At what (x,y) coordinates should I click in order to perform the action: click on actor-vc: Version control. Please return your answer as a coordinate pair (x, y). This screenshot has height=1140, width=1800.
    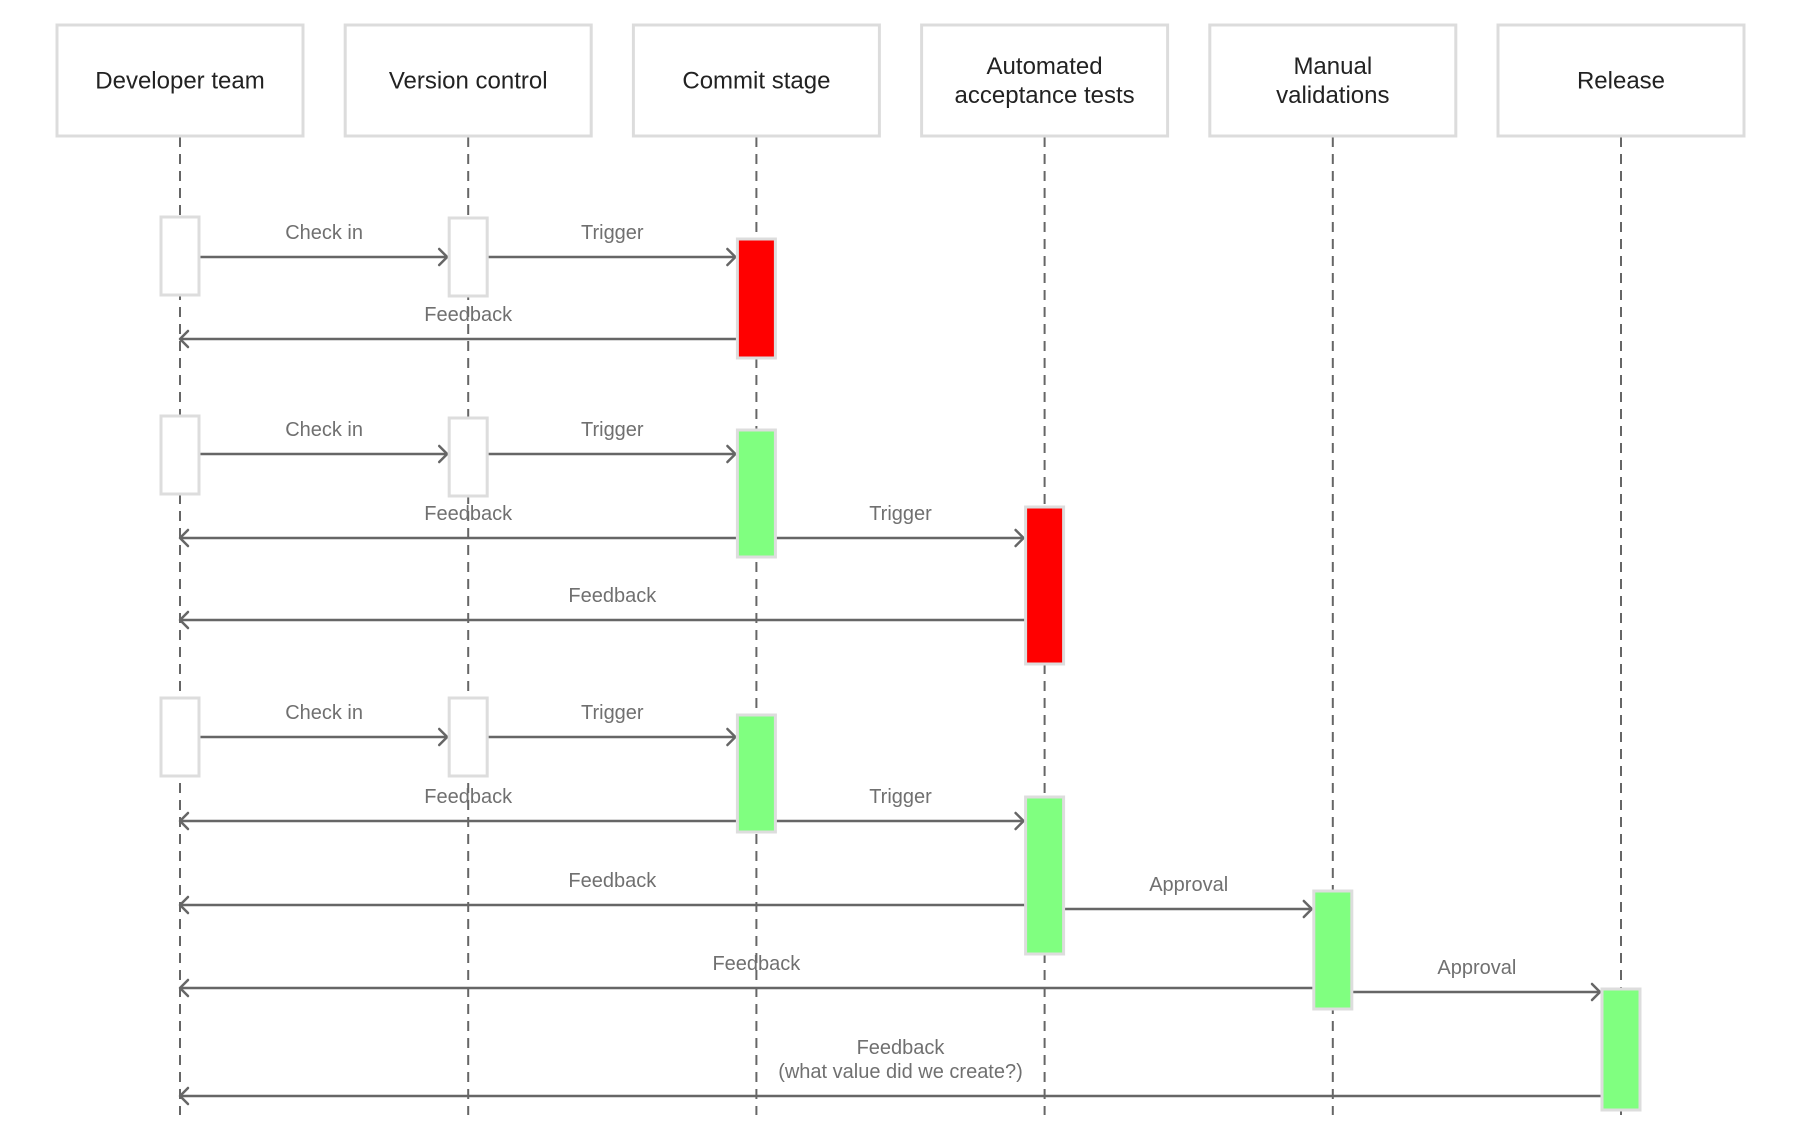
    Looking at the image, I should click on (468, 80).